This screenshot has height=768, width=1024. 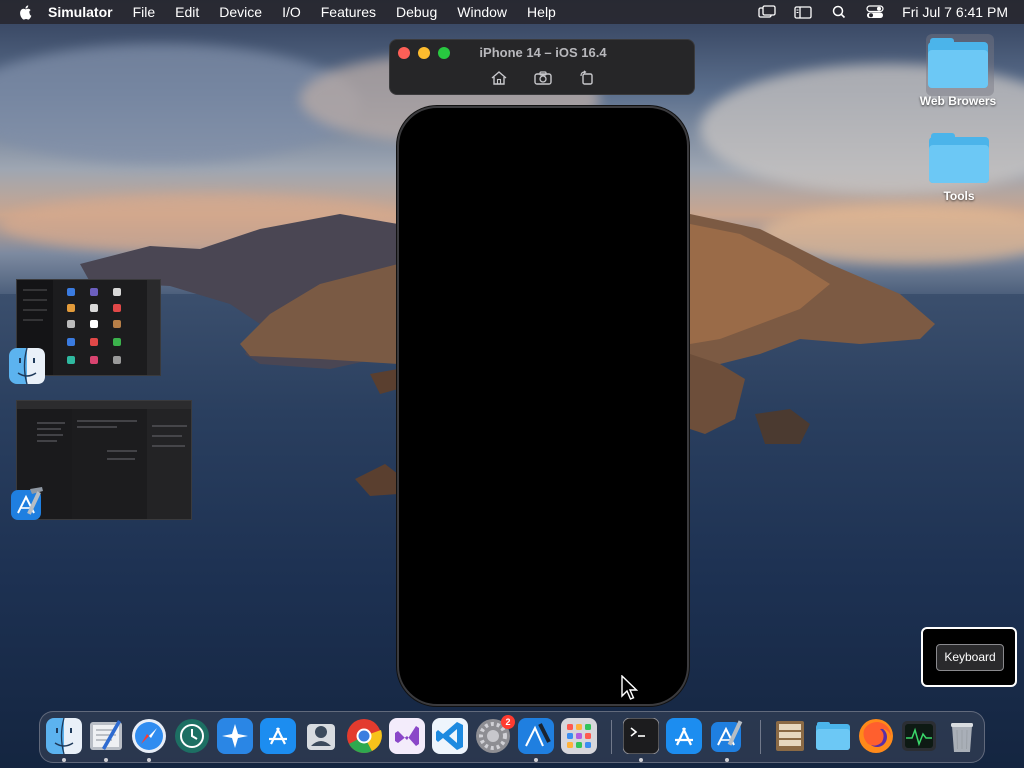 I want to click on folder-label: Tools, so click(x=959, y=196).